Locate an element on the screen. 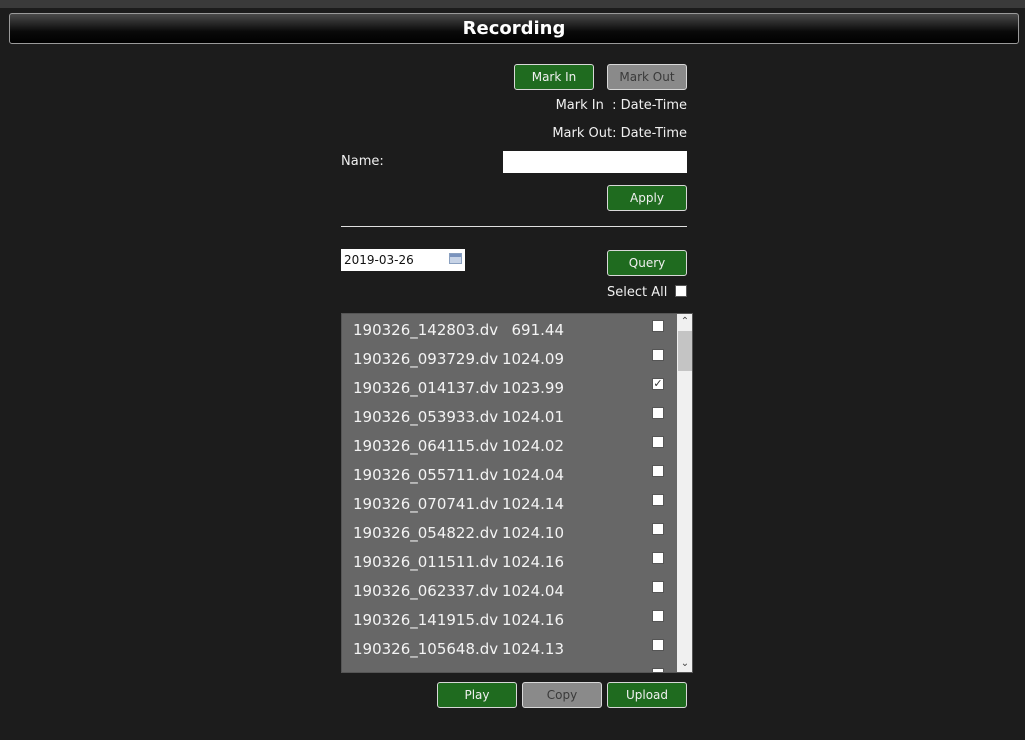 Image resolution: width=1025 pixels, height=740 pixels. file-size: 1024.14 is located at coordinates (532, 504).